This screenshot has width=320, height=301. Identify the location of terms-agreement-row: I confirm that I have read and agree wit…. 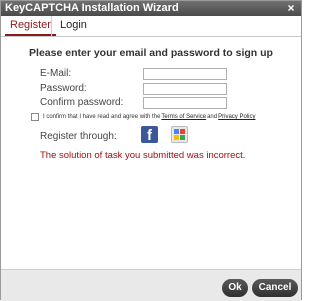
(143, 117).